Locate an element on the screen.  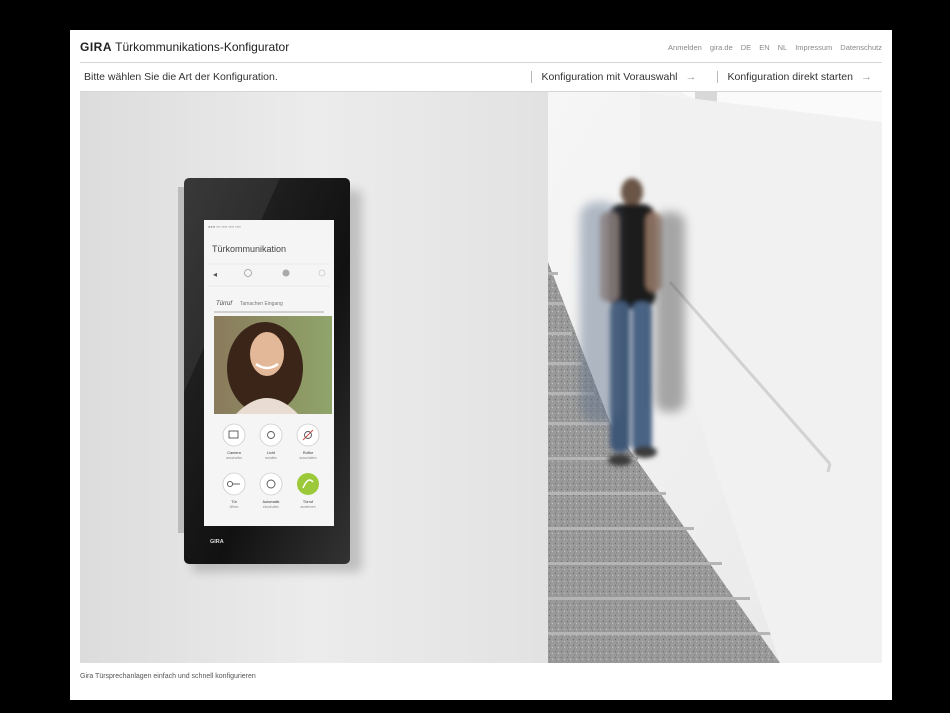
svg-text: Türruf is located at coordinates (308, 502).